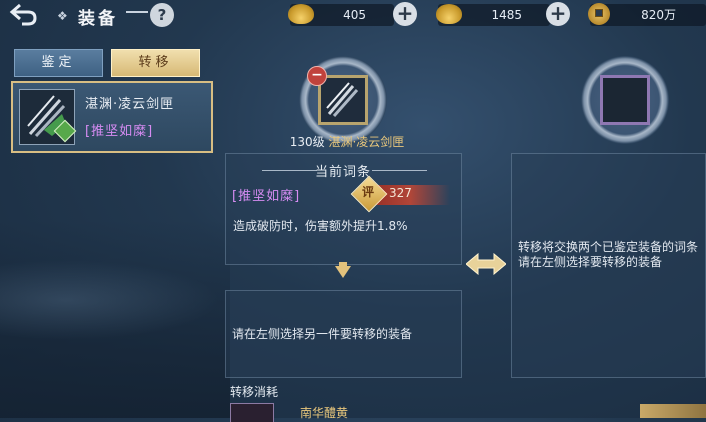 The image size is (706, 422). I want to click on item-name: 湛渊·凌云剑匣, so click(130, 104).